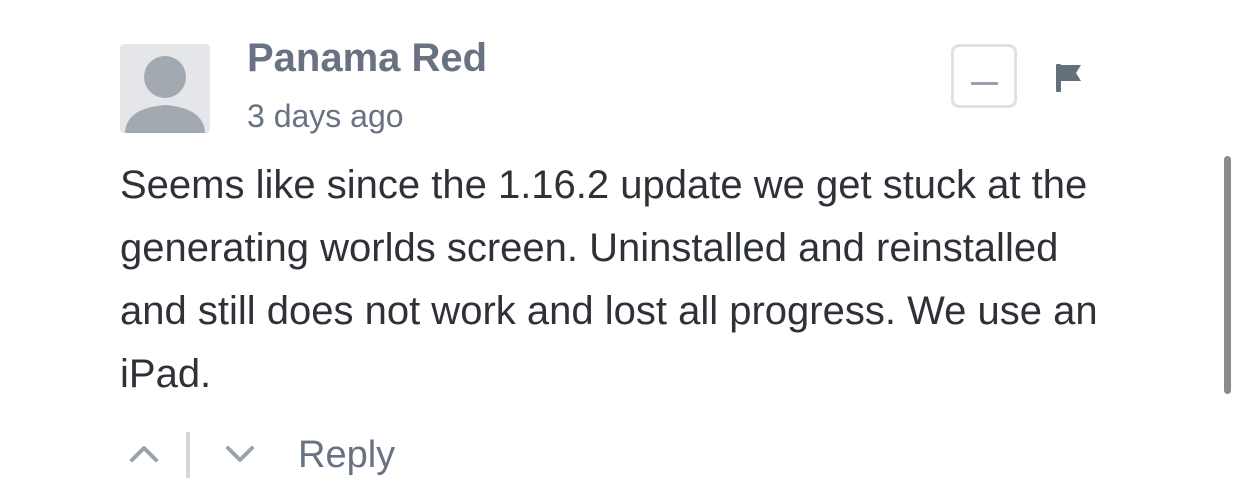  Describe the element at coordinates (984, 83) in the screenshot. I see `minus-icon` at that location.